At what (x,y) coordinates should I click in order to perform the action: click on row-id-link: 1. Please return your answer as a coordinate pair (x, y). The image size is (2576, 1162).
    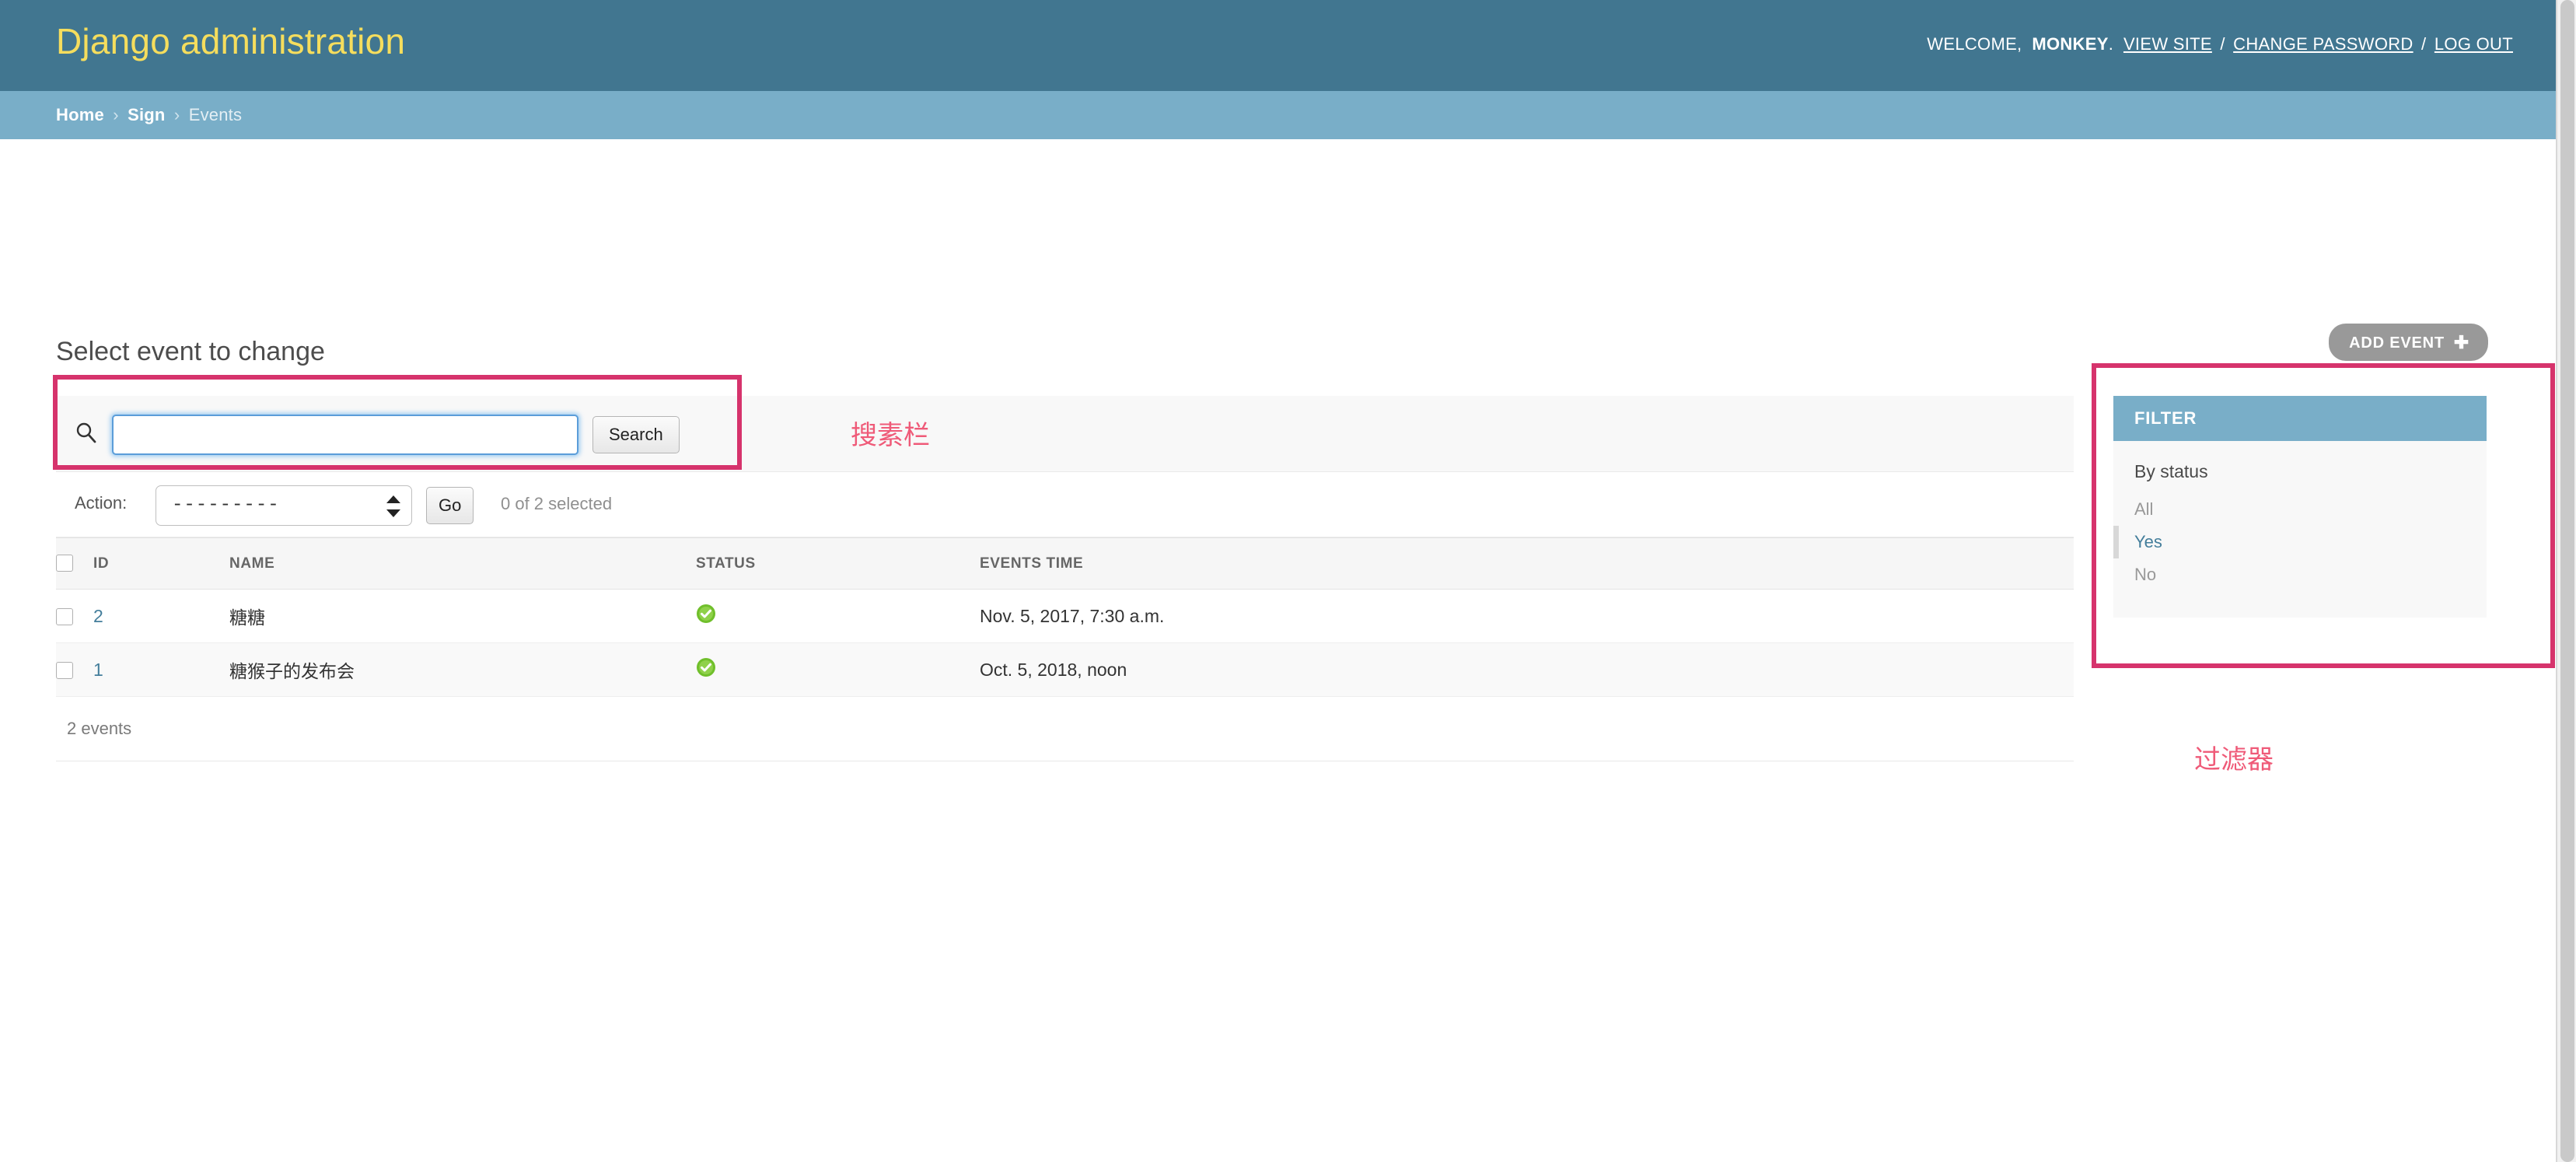
    Looking at the image, I should click on (98, 670).